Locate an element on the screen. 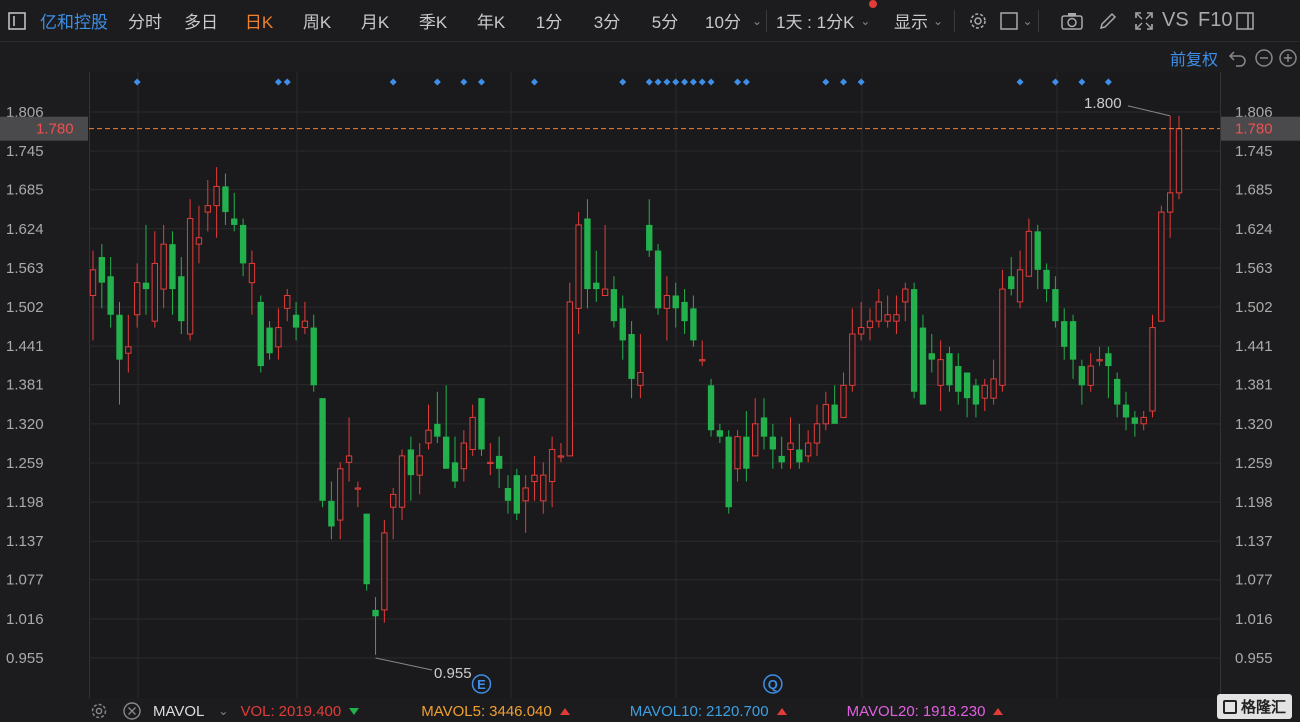  mavol5-value: 3446.040 is located at coordinates (520, 711).